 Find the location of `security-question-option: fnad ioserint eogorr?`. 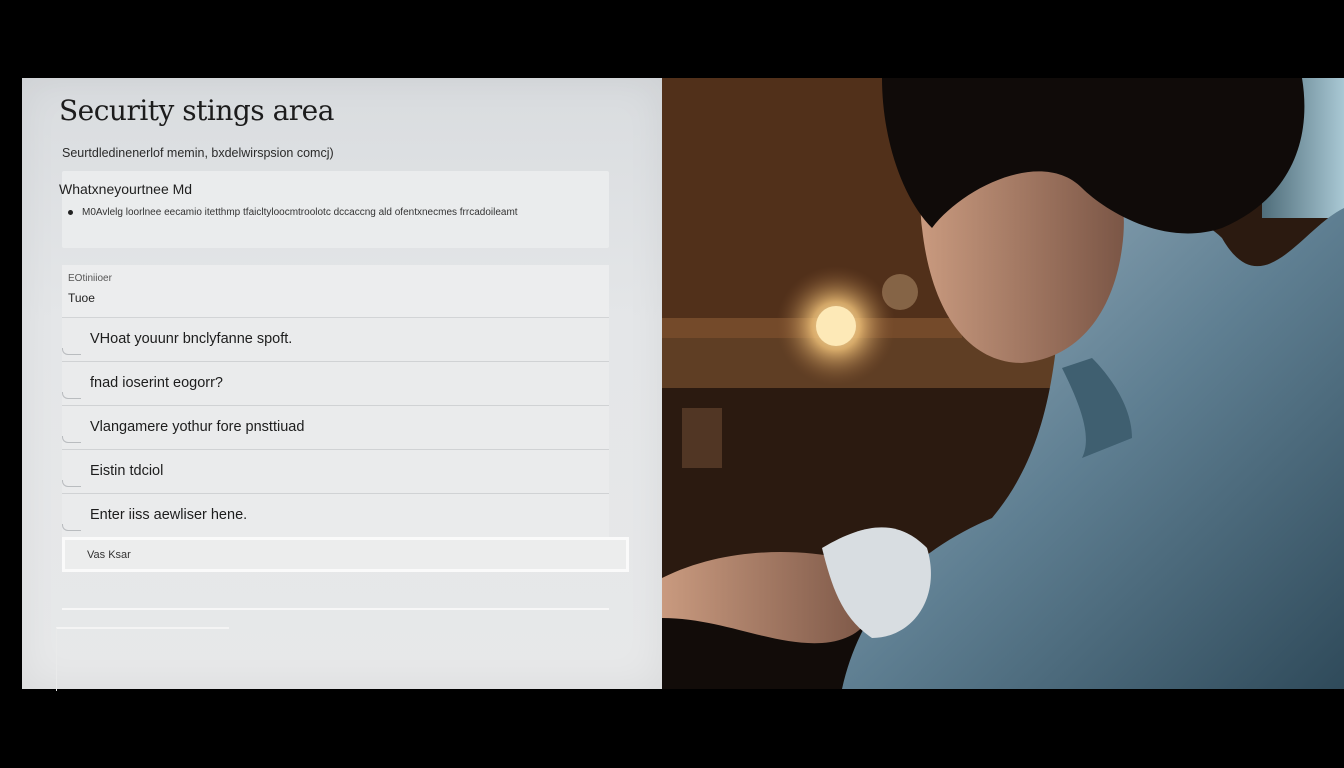

security-question-option: fnad ioserint eogorr? is located at coordinates (335, 384).